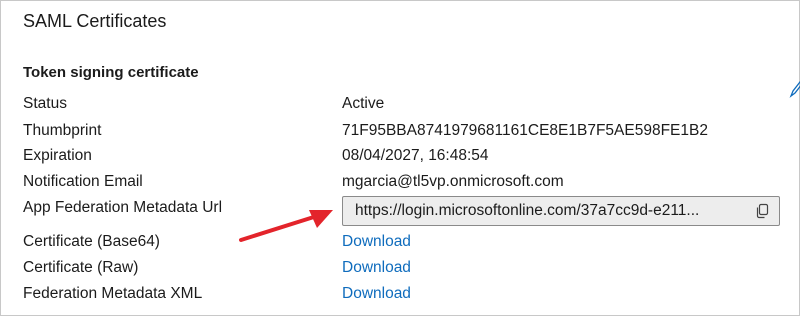  I want to click on cert-base64-label: Certificate (Base64), so click(91, 241).